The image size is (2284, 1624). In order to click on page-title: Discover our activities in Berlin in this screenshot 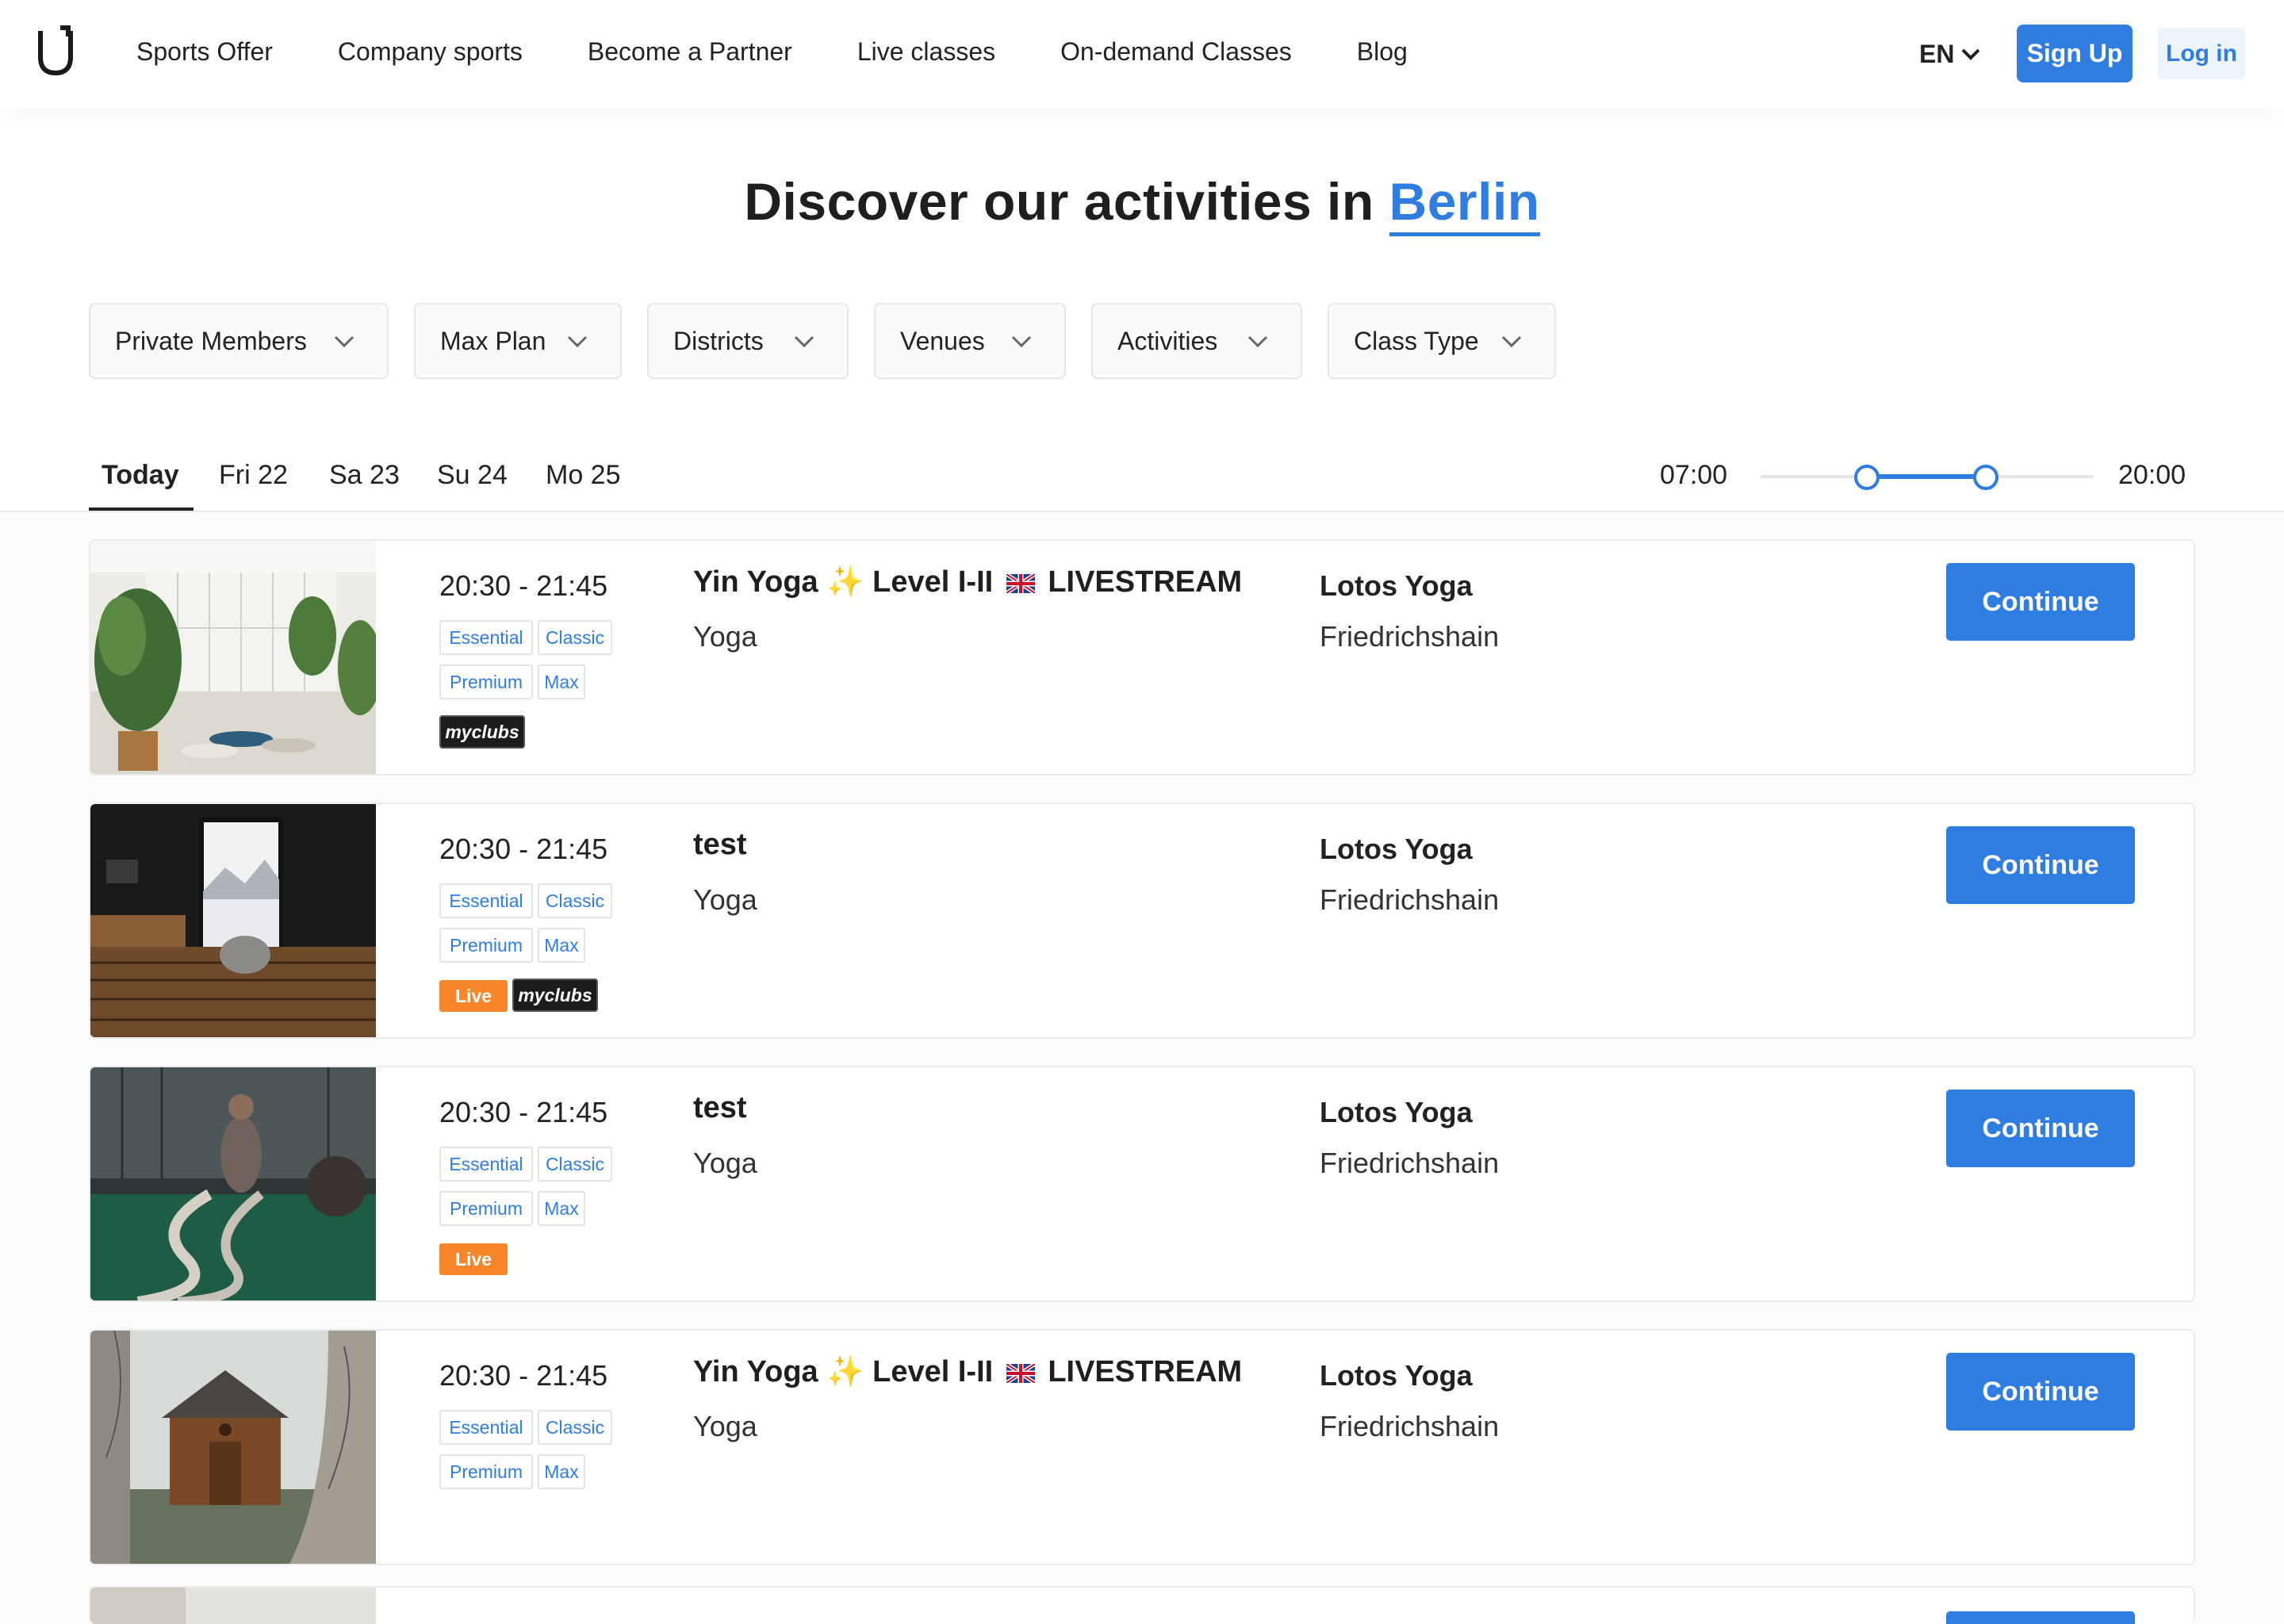, I will do `click(1142, 203)`.